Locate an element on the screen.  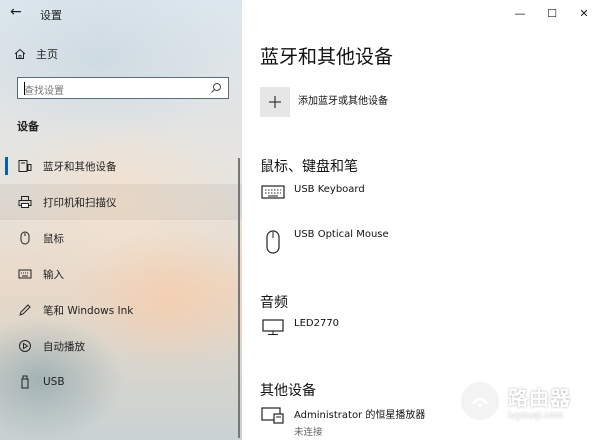
device-name: LED2770 is located at coordinates (317, 323).